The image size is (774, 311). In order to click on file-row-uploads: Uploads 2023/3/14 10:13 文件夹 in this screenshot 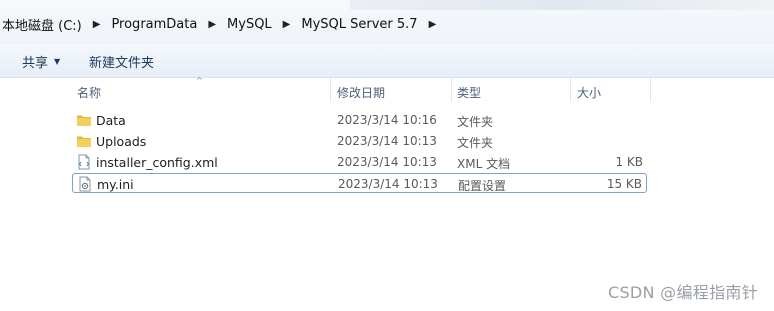, I will do `click(359, 141)`.